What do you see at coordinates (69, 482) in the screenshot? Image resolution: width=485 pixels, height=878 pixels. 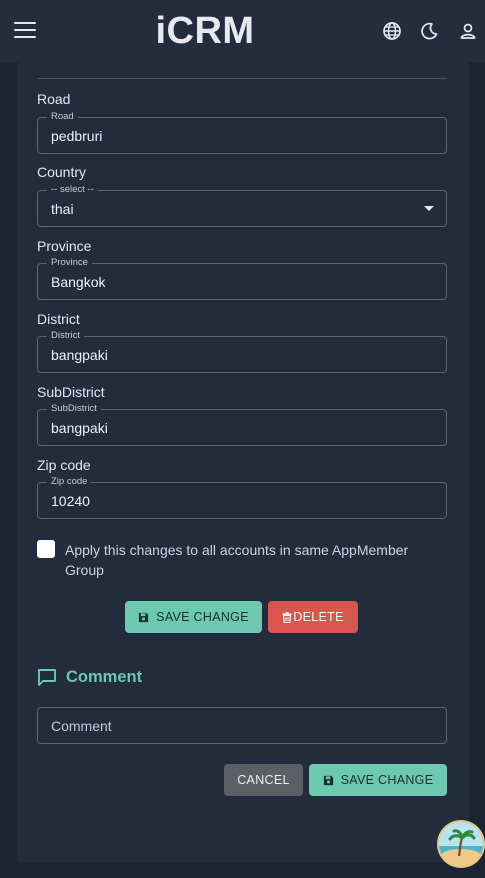 I see `zipcode-field-label: Zip code` at bounding box center [69, 482].